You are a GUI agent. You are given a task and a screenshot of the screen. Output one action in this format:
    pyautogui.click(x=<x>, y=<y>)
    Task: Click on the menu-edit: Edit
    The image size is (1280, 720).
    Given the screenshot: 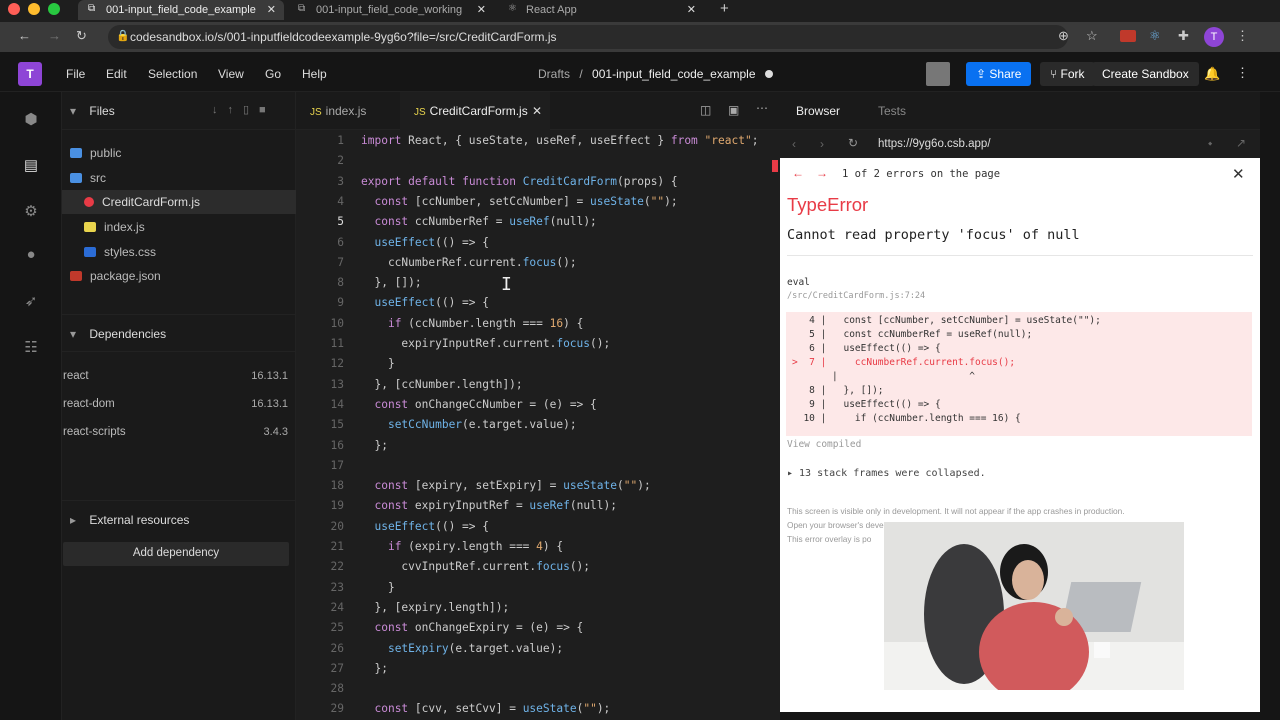 What is the action you would take?
    pyautogui.click(x=116, y=74)
    